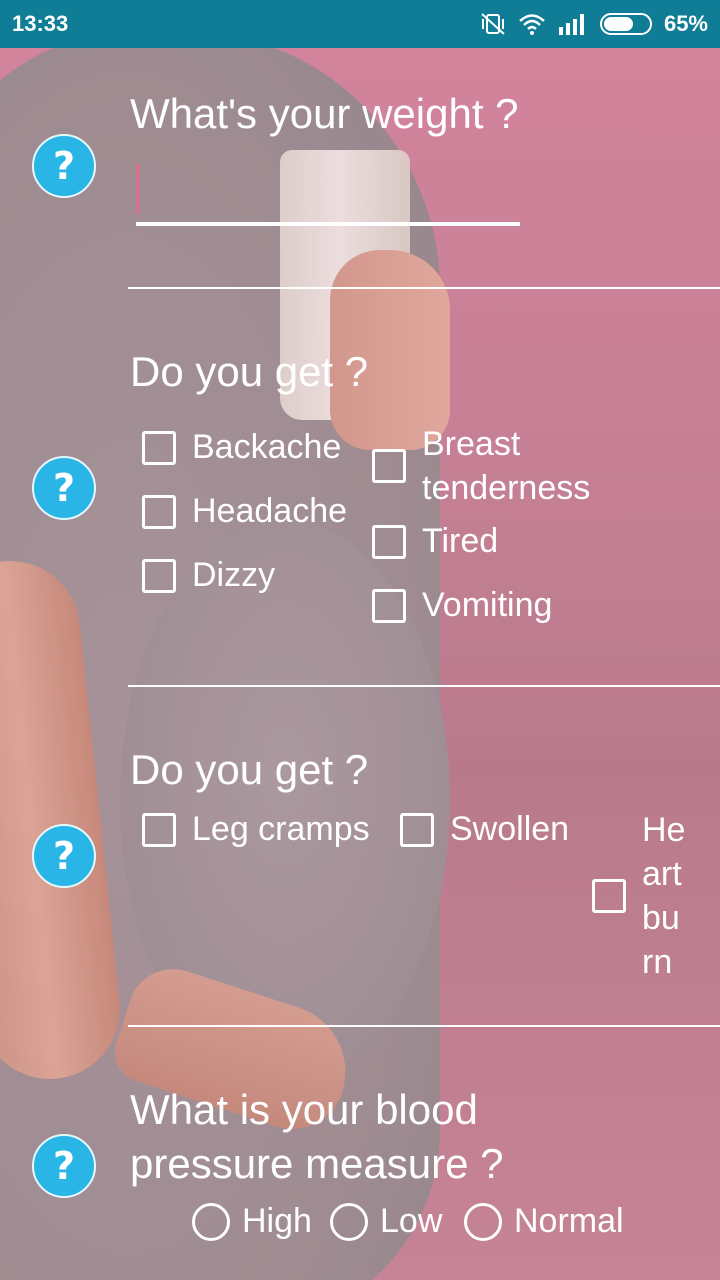  Describe the element at coordinates (618, 24) in the screenshot. I see `battery-fill` at that location.